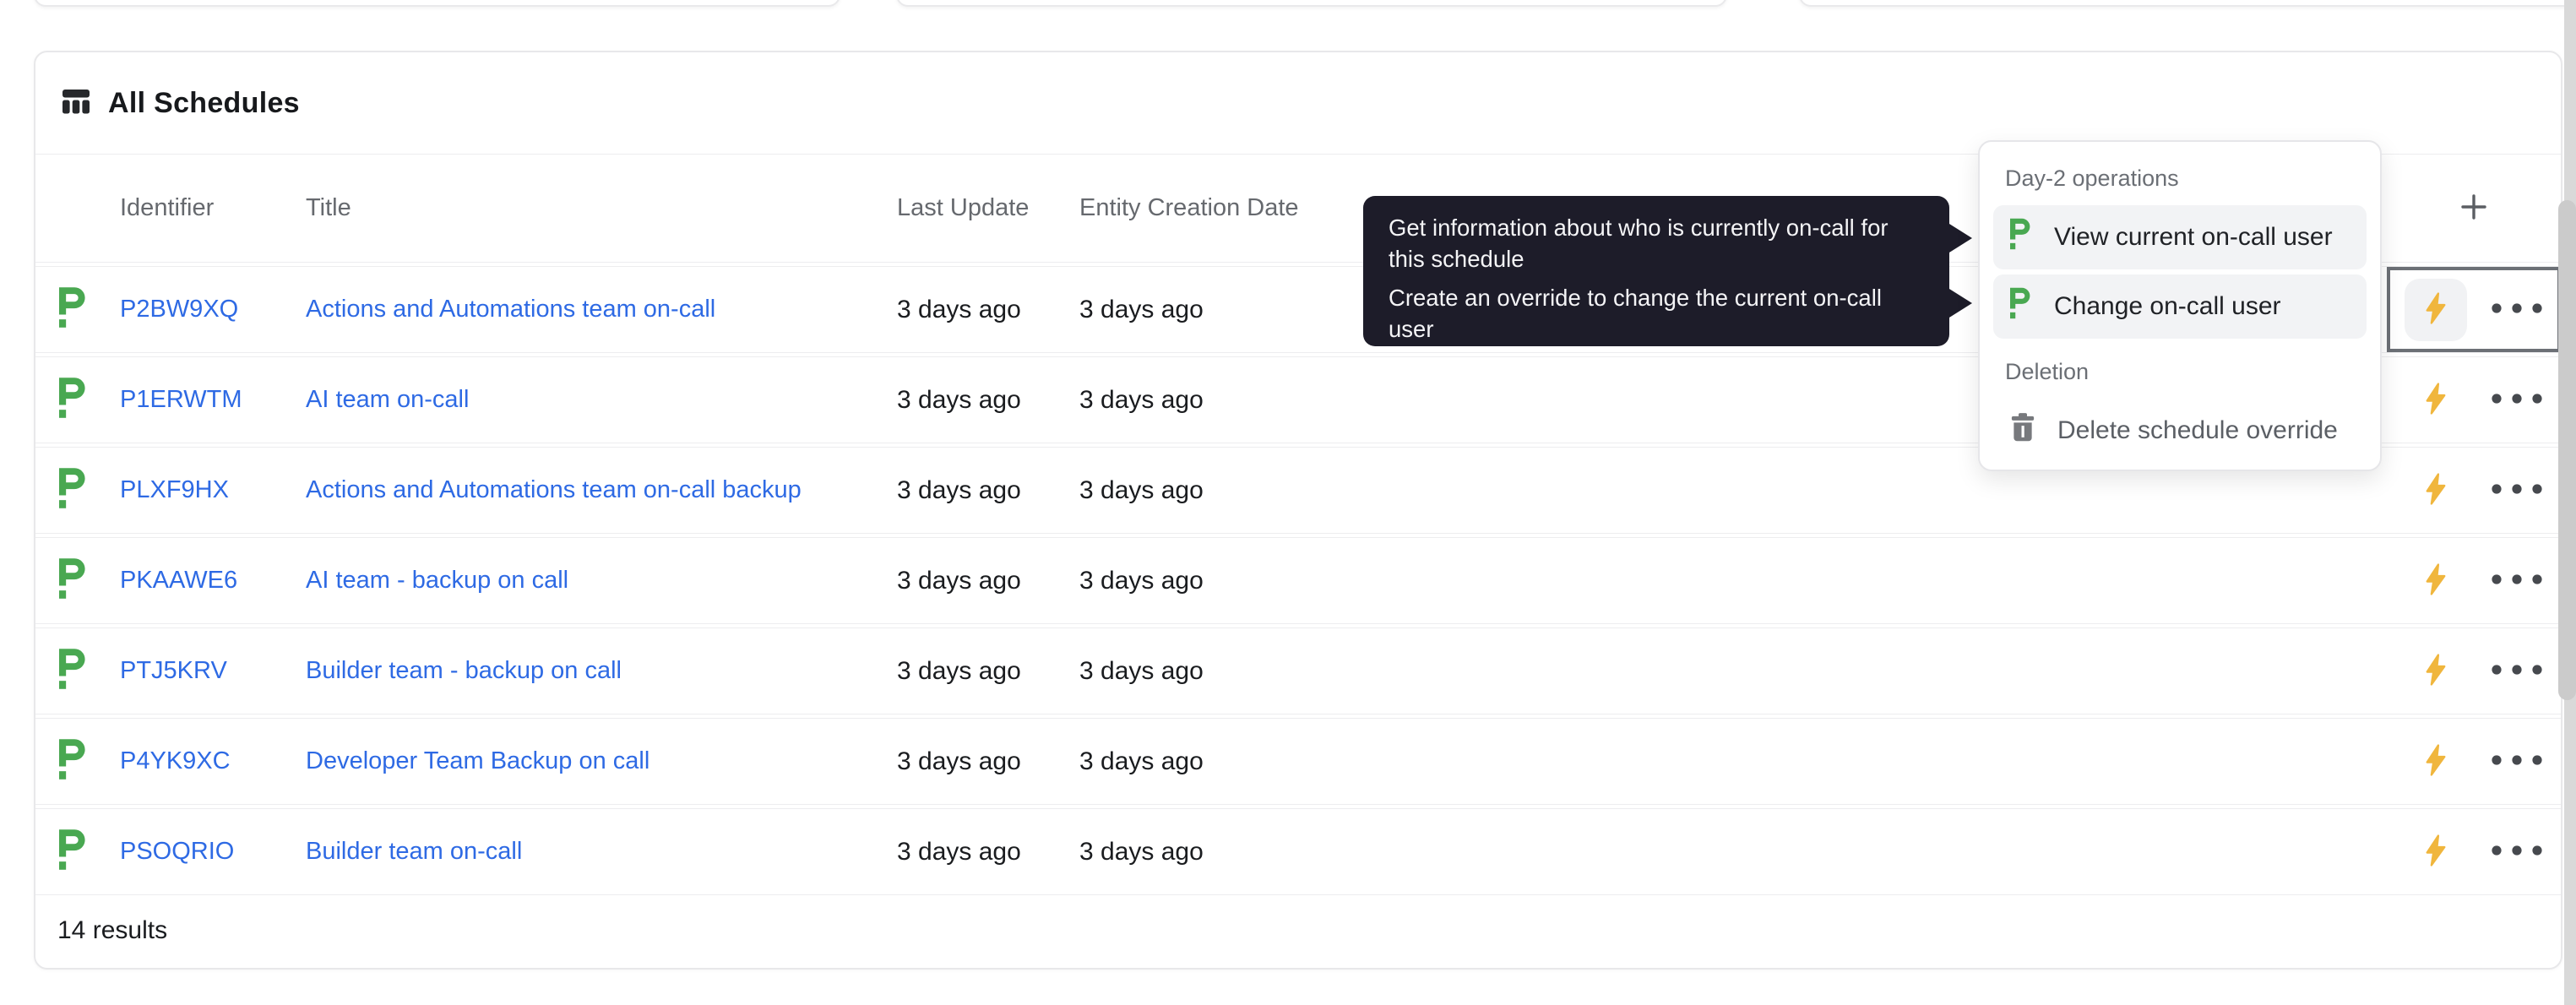 This screenshot has width=2576, height=1005. I want to click on scrollbar-thumb, so click(2567, 450).